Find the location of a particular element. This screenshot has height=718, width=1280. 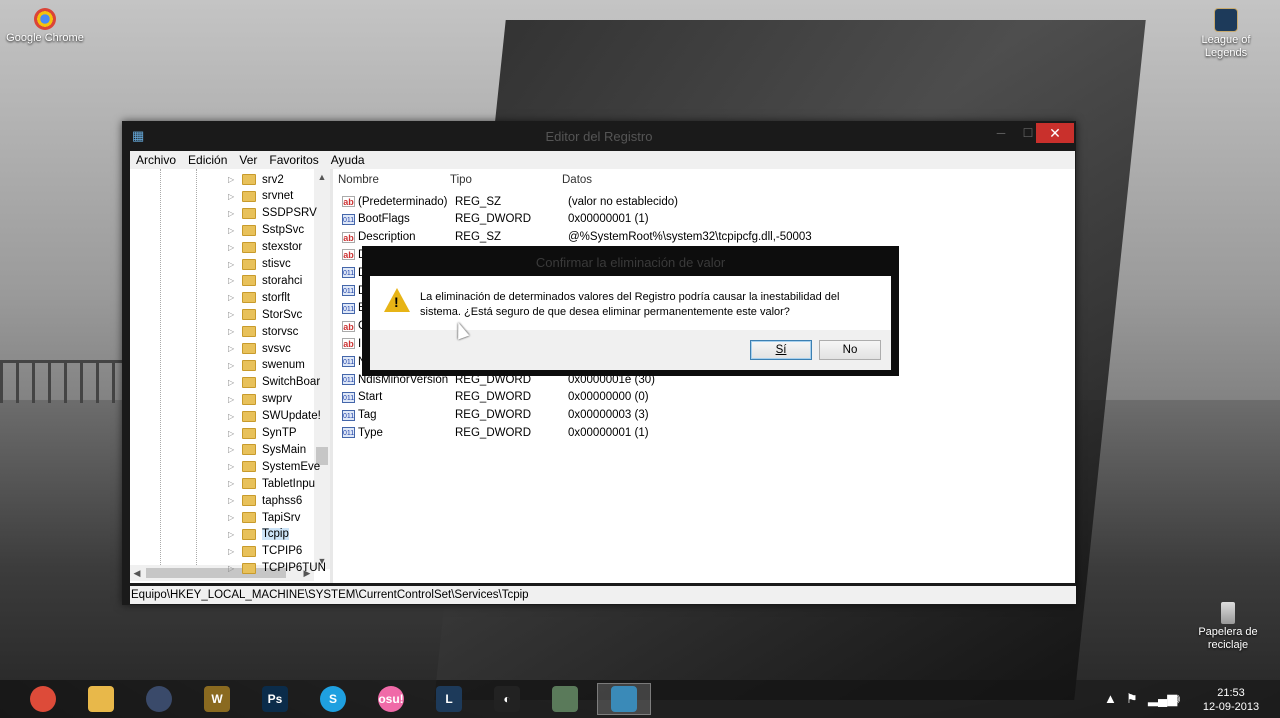

column-header-name: Nombre is located at coordinates (358, 180).